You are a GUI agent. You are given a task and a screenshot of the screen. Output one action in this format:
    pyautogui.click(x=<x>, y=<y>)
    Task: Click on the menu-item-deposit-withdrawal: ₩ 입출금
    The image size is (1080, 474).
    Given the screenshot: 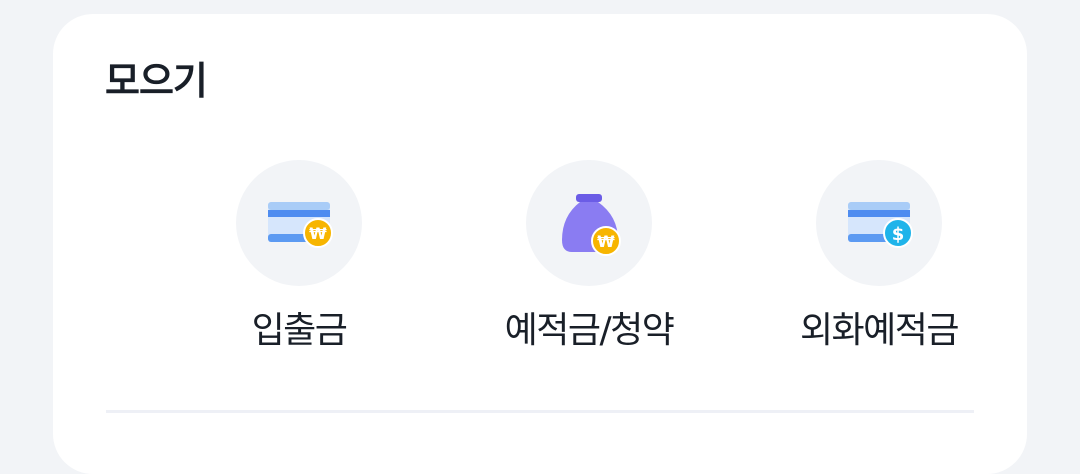 What is the action you would take?
    pyautogui.click(x=299, y=260)
    